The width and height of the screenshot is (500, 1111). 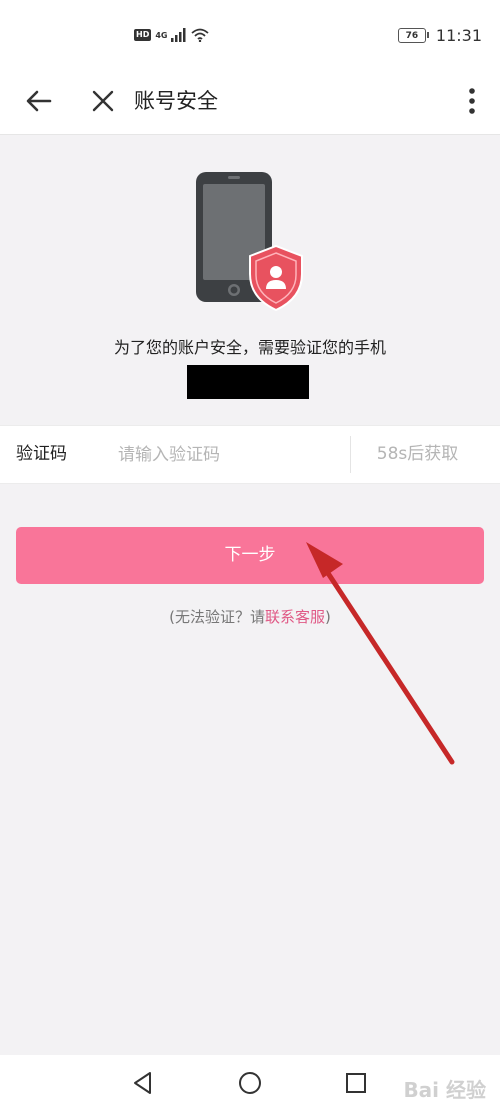 What do you see at coordinates (103, 101) in the screenshot?
I see `close-icon` at bounding box center [103, 101].